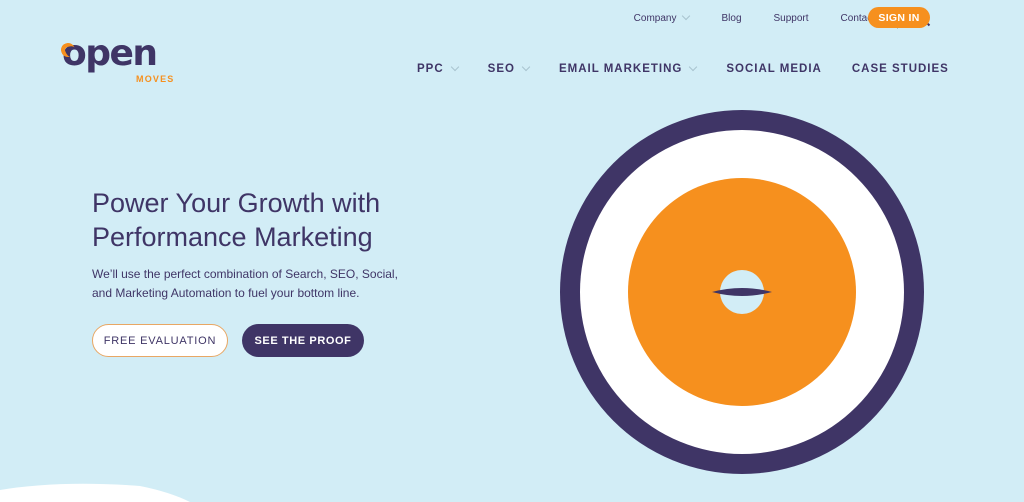 Image resolution: width=1024 pixels, height=502 pixels. I want to click on free-evaluation-button: FREE EVALUATION, so click(160, 340).